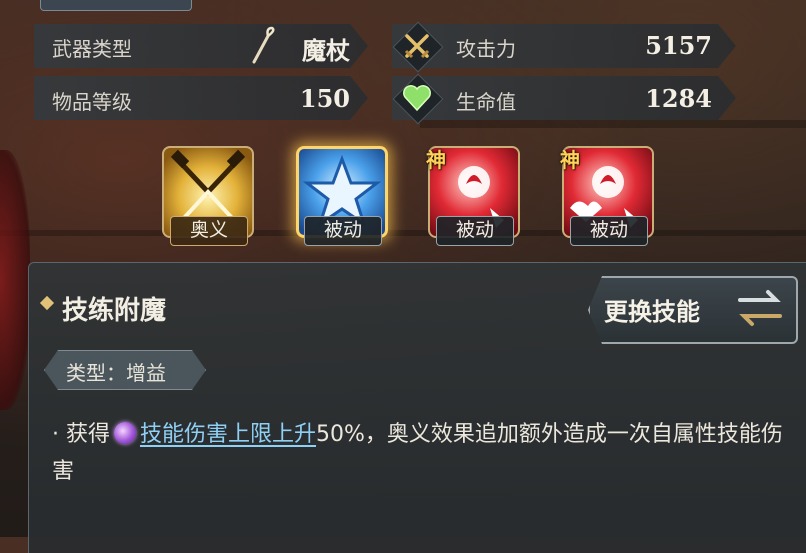 This screenshot has width=806, height=553. I want to click on skill-slot-passive-selected: 被动, so click(342, 196).